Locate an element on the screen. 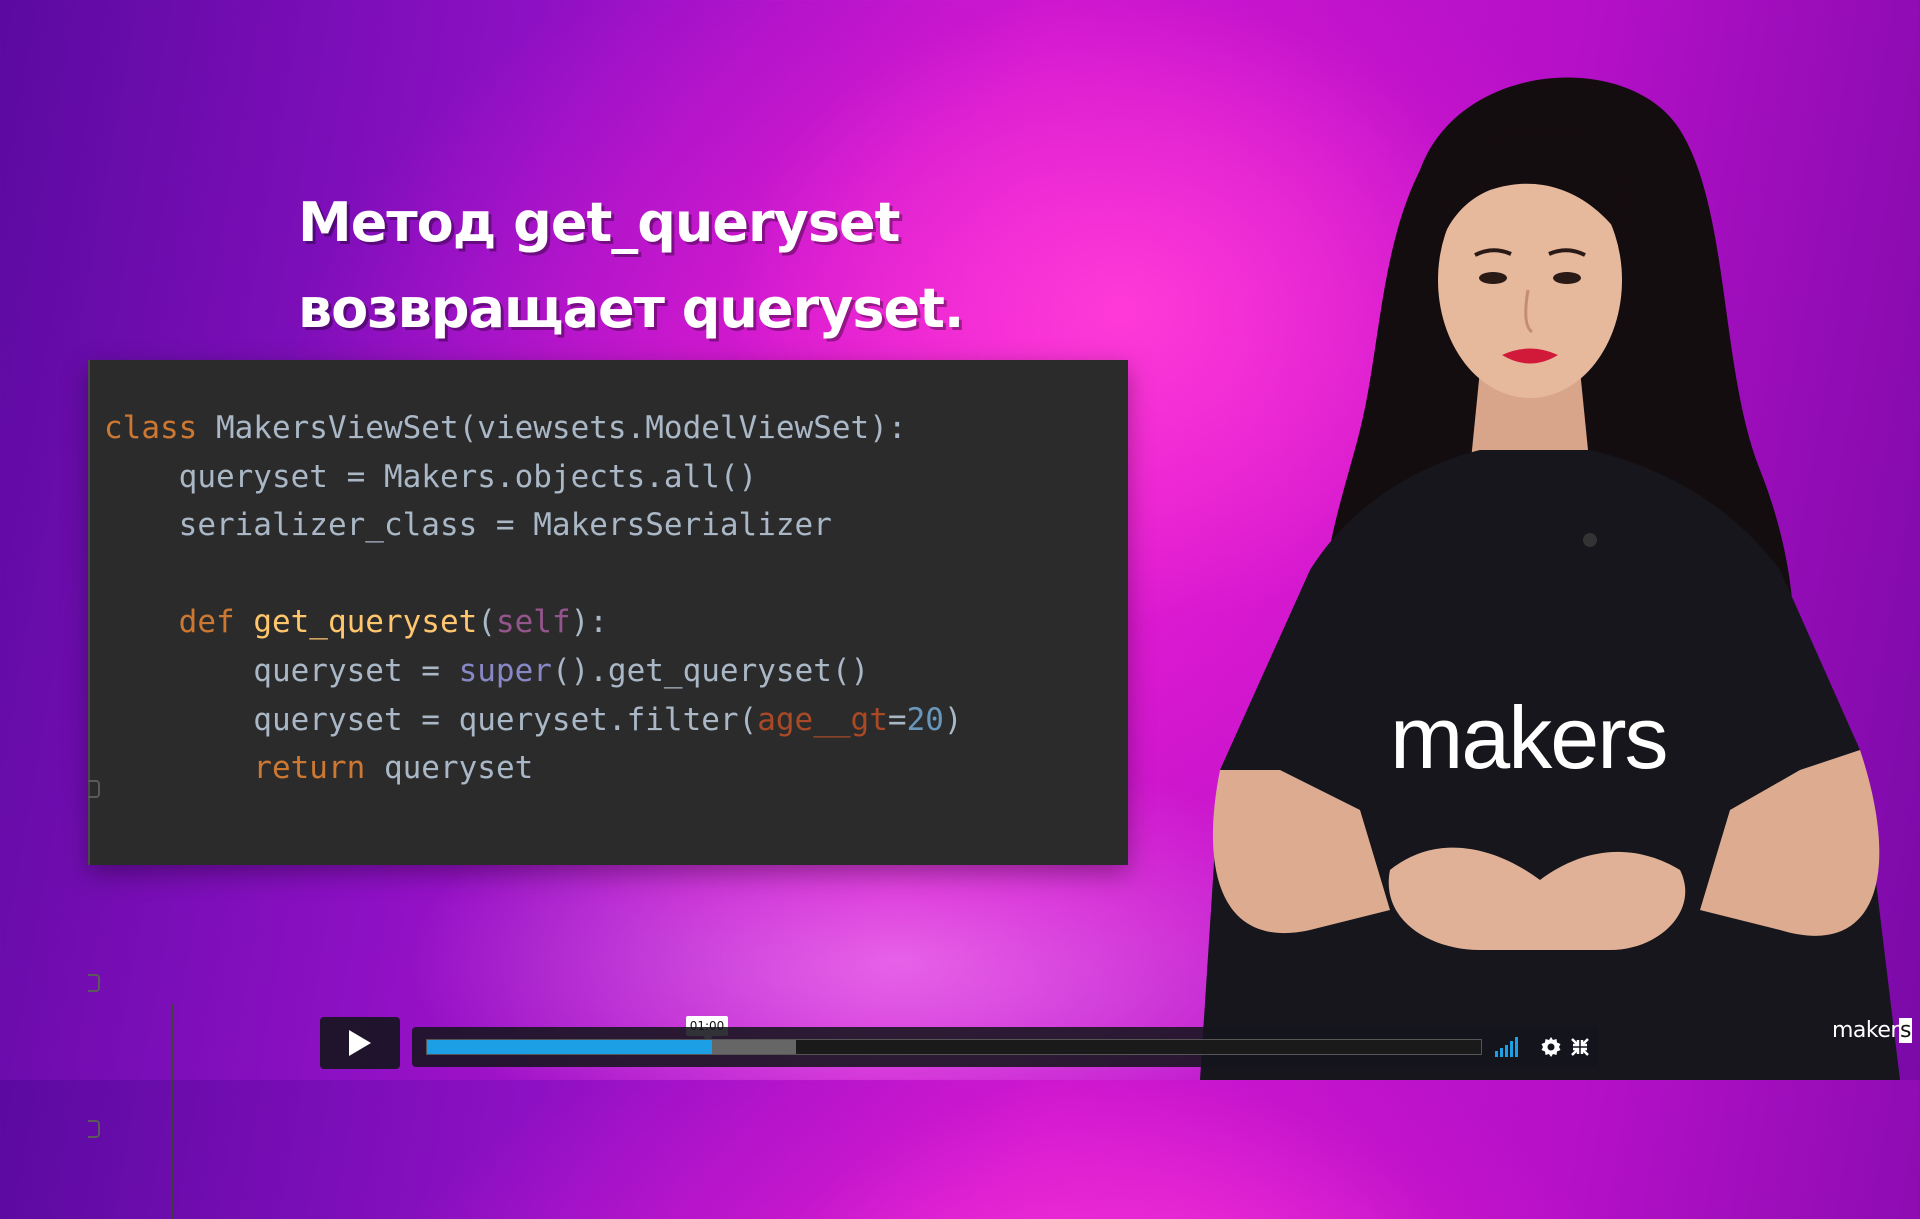 This screenshot has height=1219, width=1920. code-token: ().get_queryset() is located at coordinates (710, 670).